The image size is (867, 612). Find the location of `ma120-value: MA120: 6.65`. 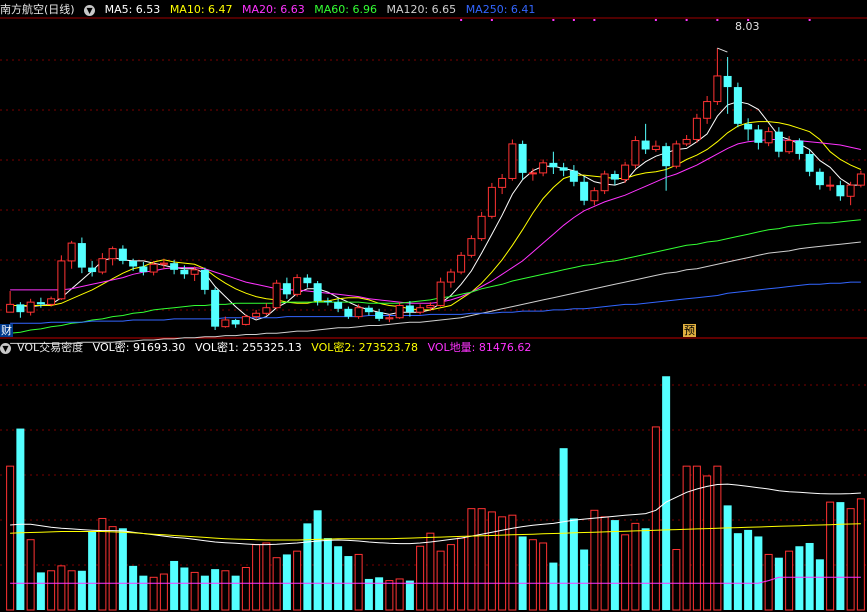

ma120-value: MA120: 6.65 is located at coordinates (421, 9).